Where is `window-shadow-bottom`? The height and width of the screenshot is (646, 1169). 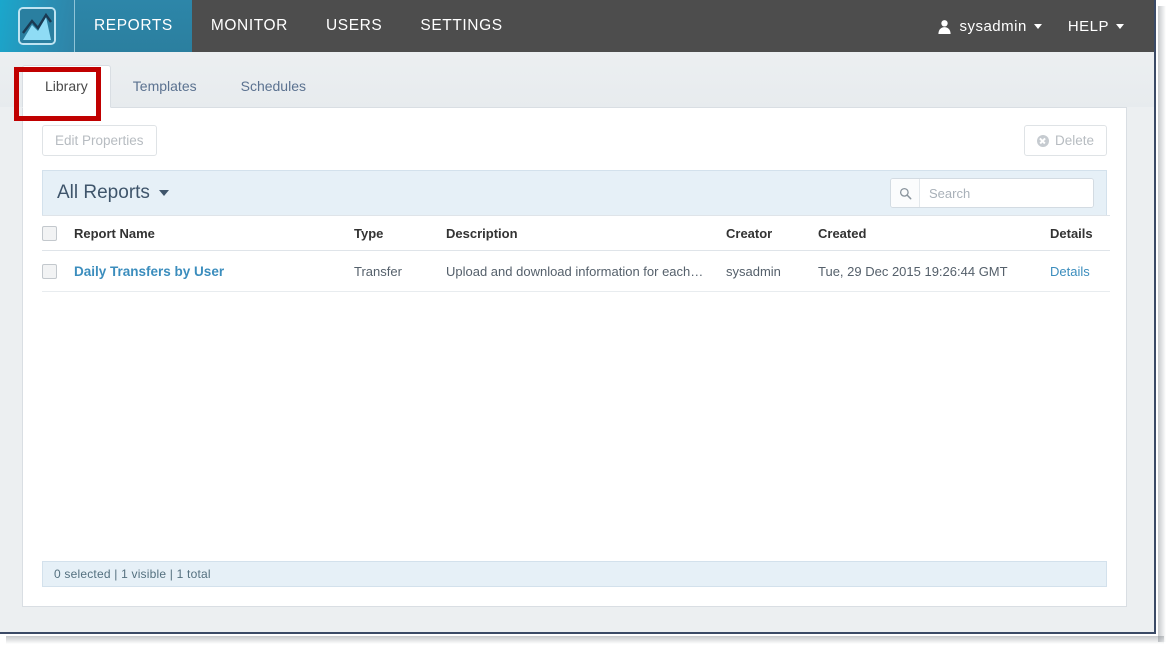 window-shadow-bottom is located at coordinates (585, 640).